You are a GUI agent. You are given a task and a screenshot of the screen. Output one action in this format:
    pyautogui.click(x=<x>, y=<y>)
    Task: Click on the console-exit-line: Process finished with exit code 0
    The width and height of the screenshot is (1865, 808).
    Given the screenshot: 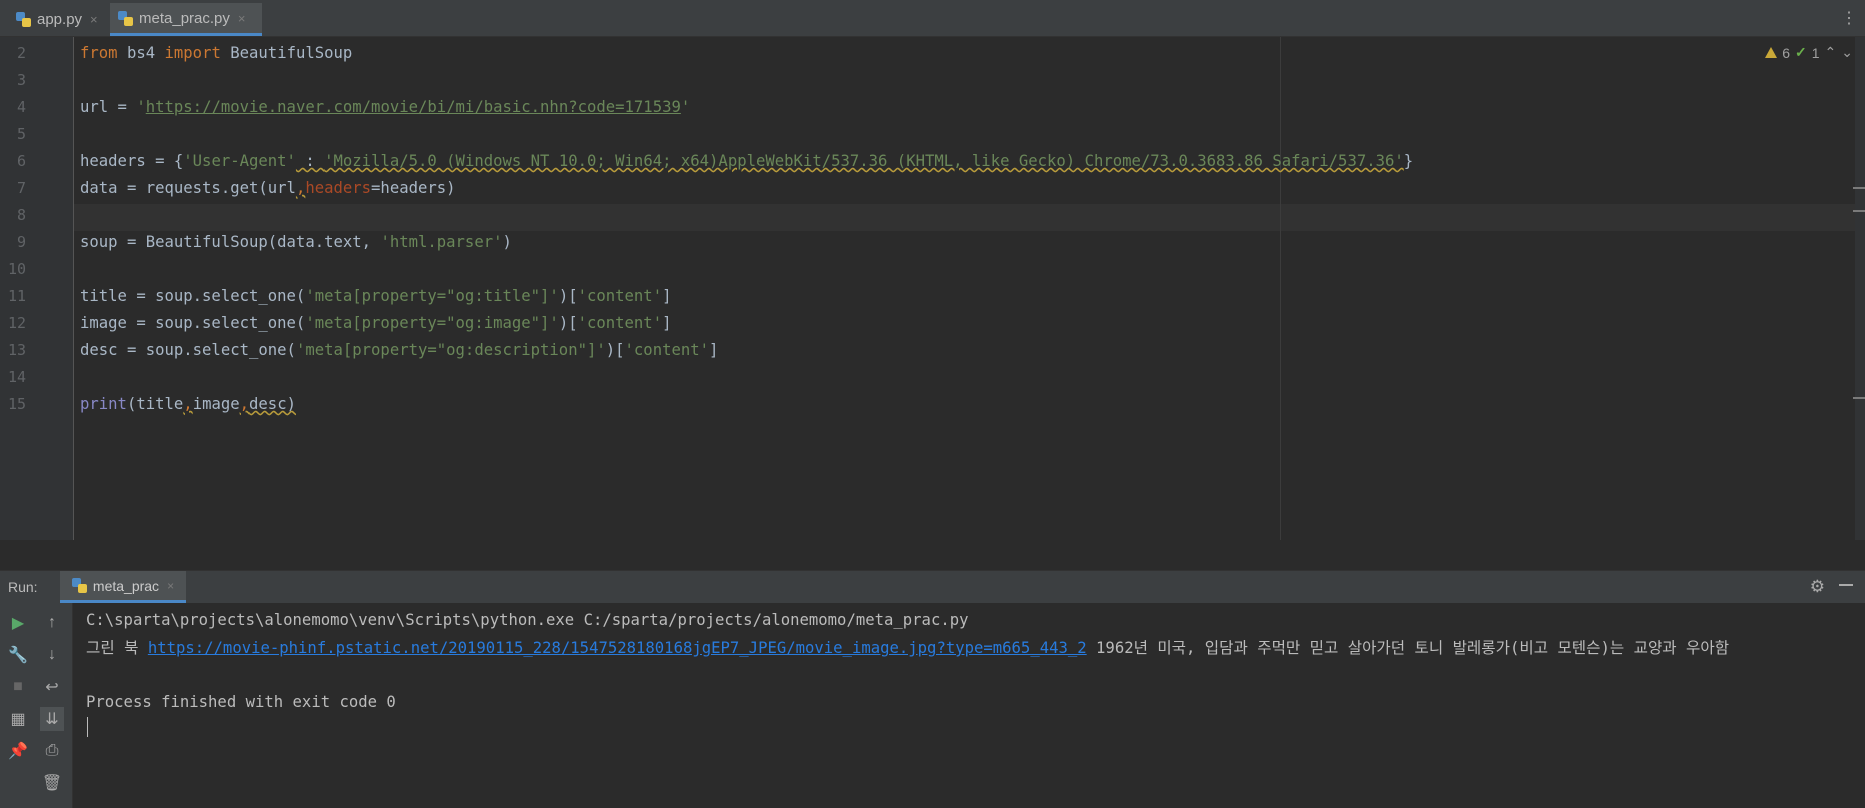 What is the action you would take?
    pyautogui.click(x=241, y=702)
    